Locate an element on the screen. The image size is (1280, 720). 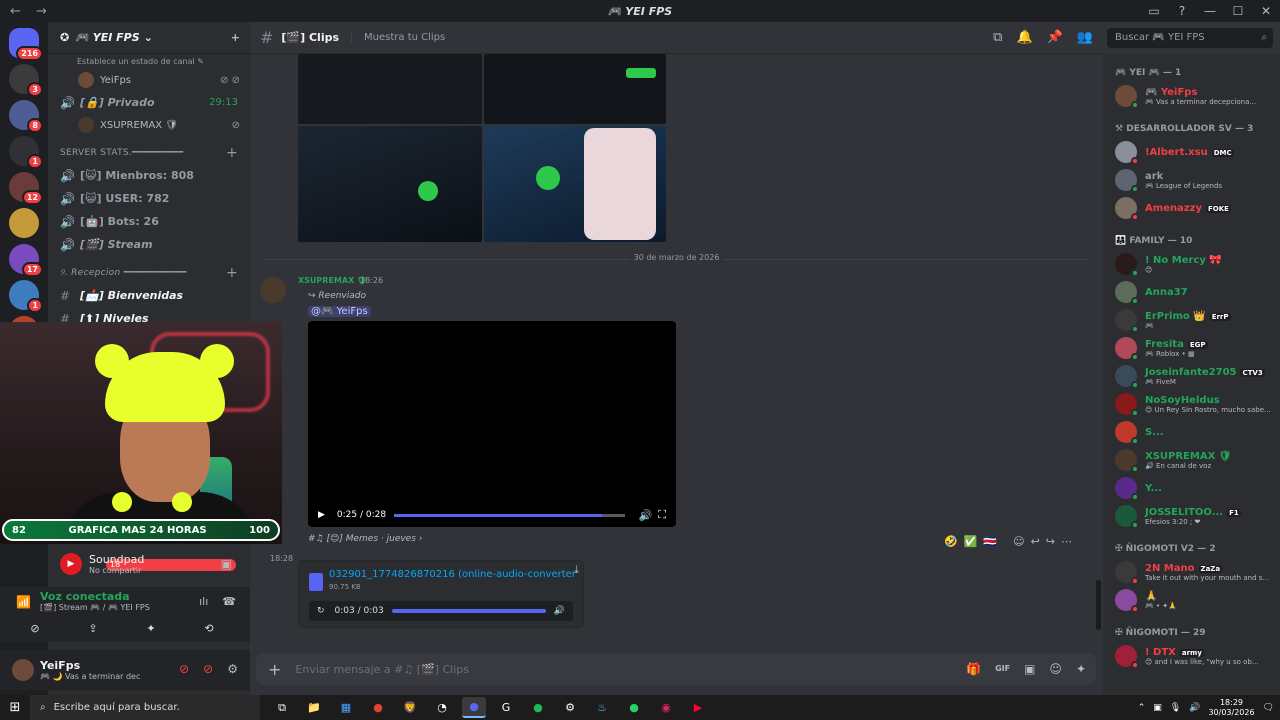
emoji-icon: ☺ is located at coordinates (1055, 669).